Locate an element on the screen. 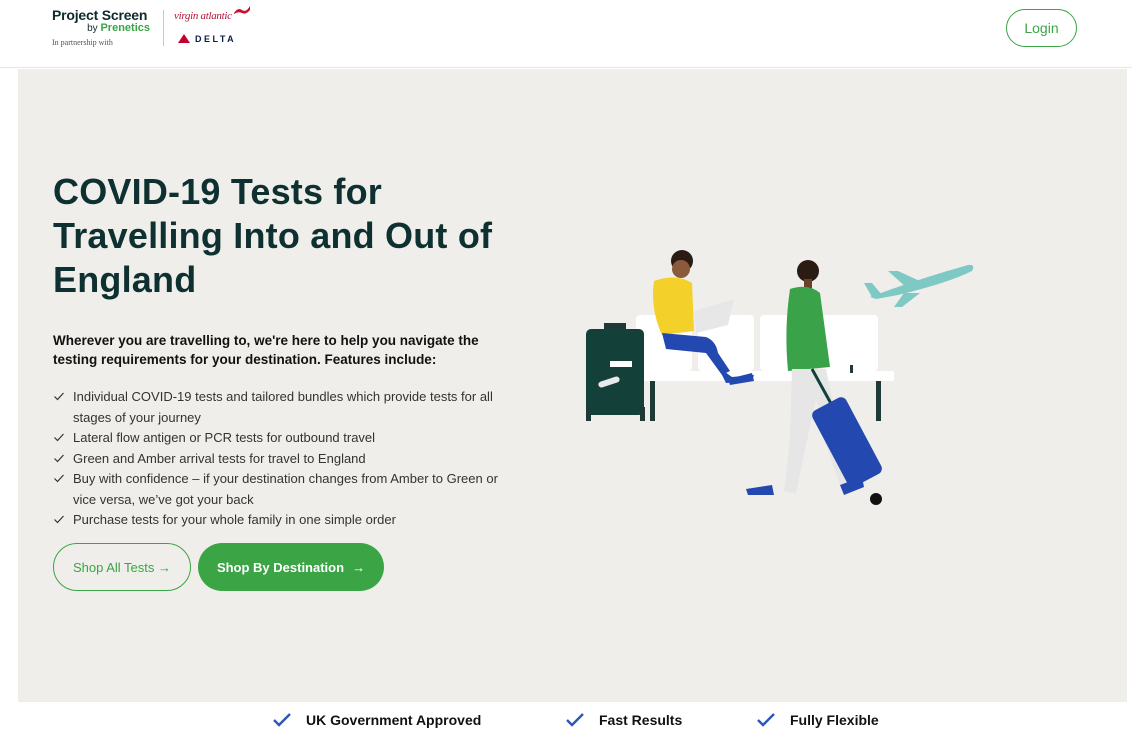 This screenshot has width=1132, height=742. login-button: Login is located at coordinates (1041, 28).